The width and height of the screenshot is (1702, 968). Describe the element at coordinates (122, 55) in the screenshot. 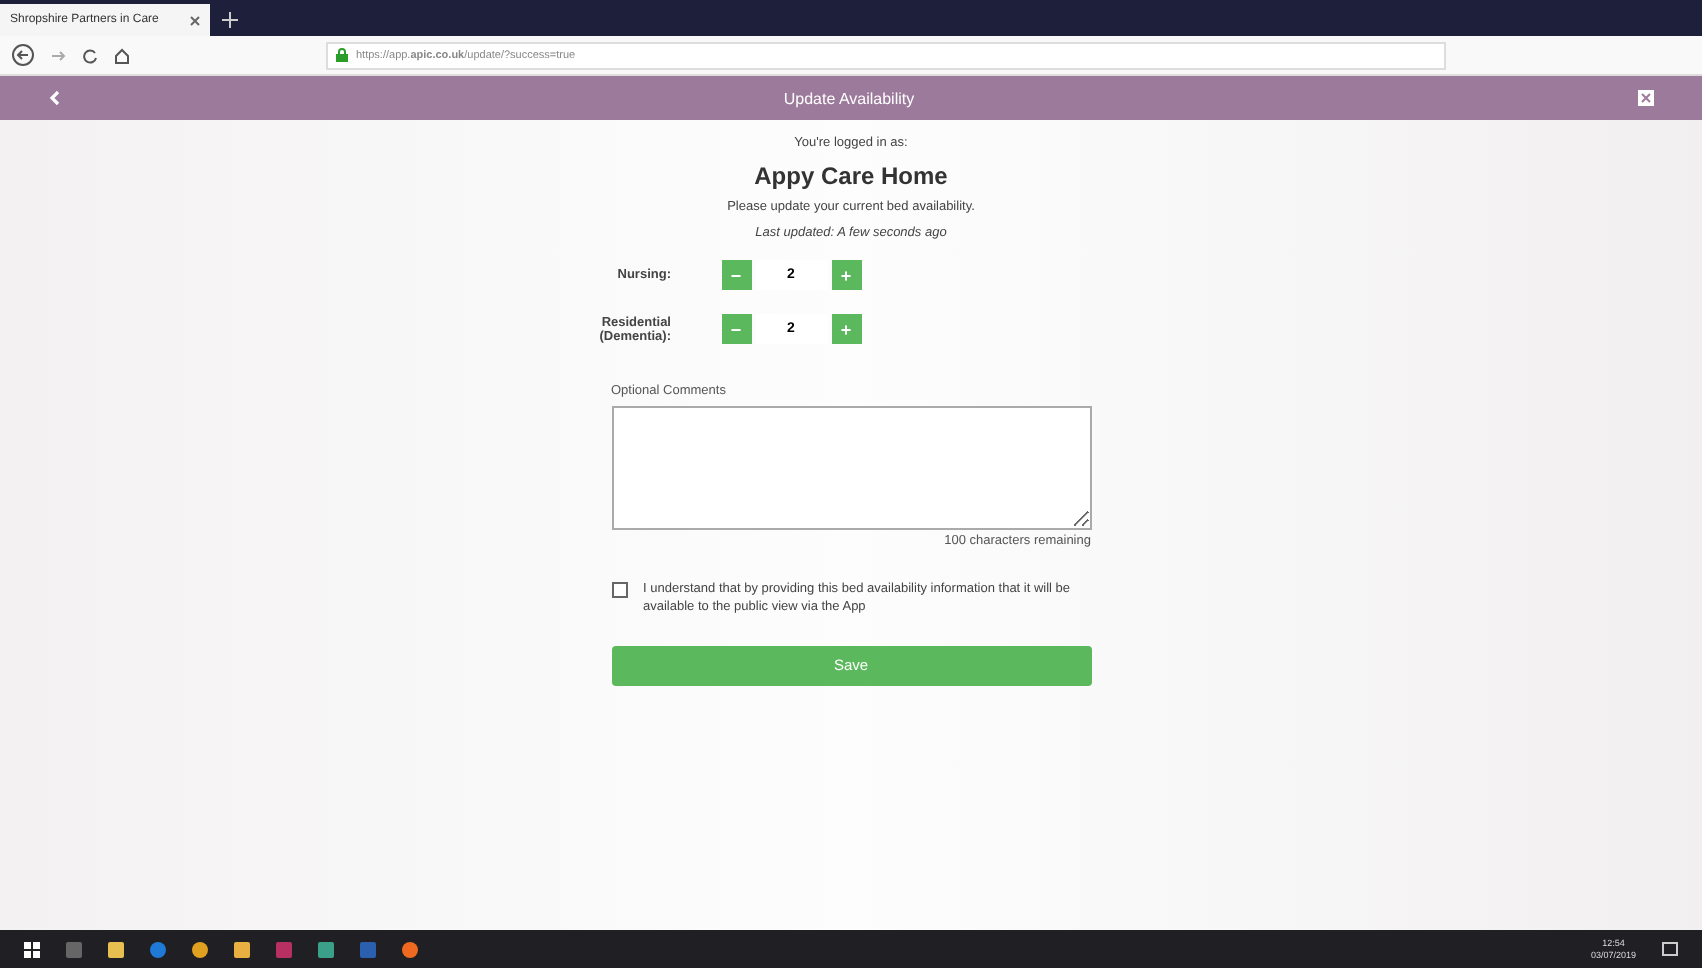

I see `home-icon` at that location.